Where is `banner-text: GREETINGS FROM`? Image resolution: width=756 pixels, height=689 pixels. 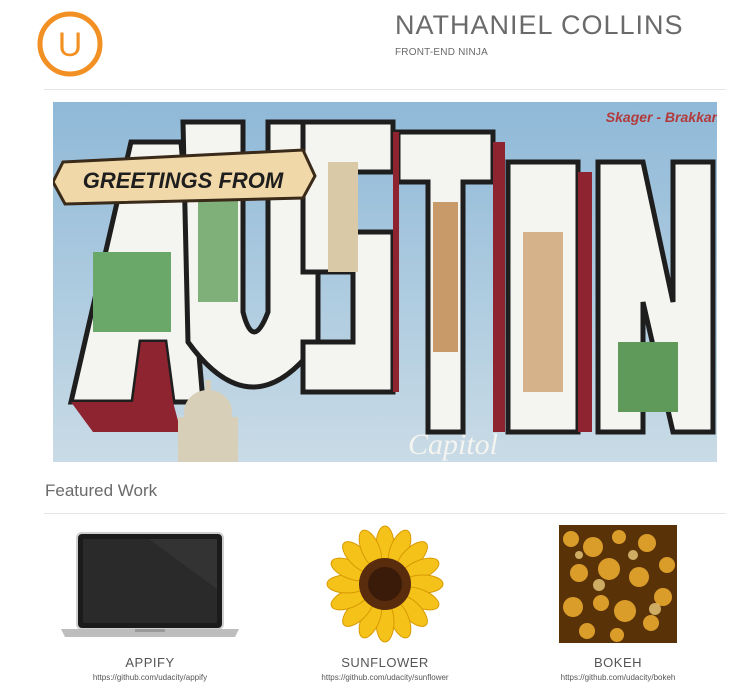
banner-text: GREETINGS FROM is located at coordinates (183, 180).